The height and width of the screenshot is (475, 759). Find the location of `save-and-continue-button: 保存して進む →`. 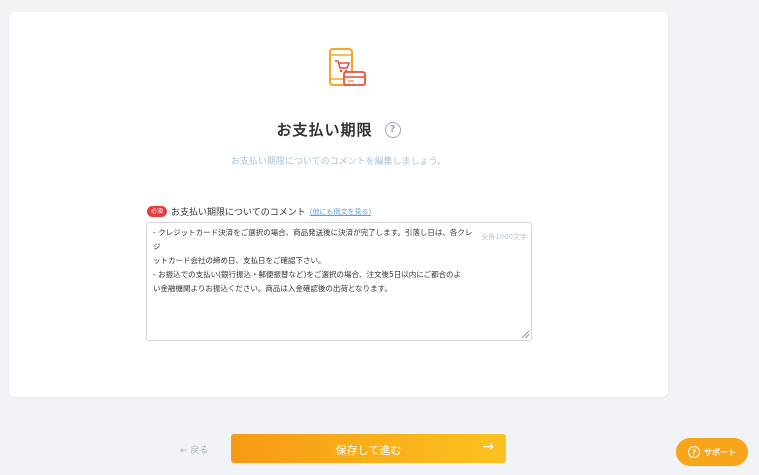

save-and-continue-button: 保存して進む → is located at coordinates (368, 448).